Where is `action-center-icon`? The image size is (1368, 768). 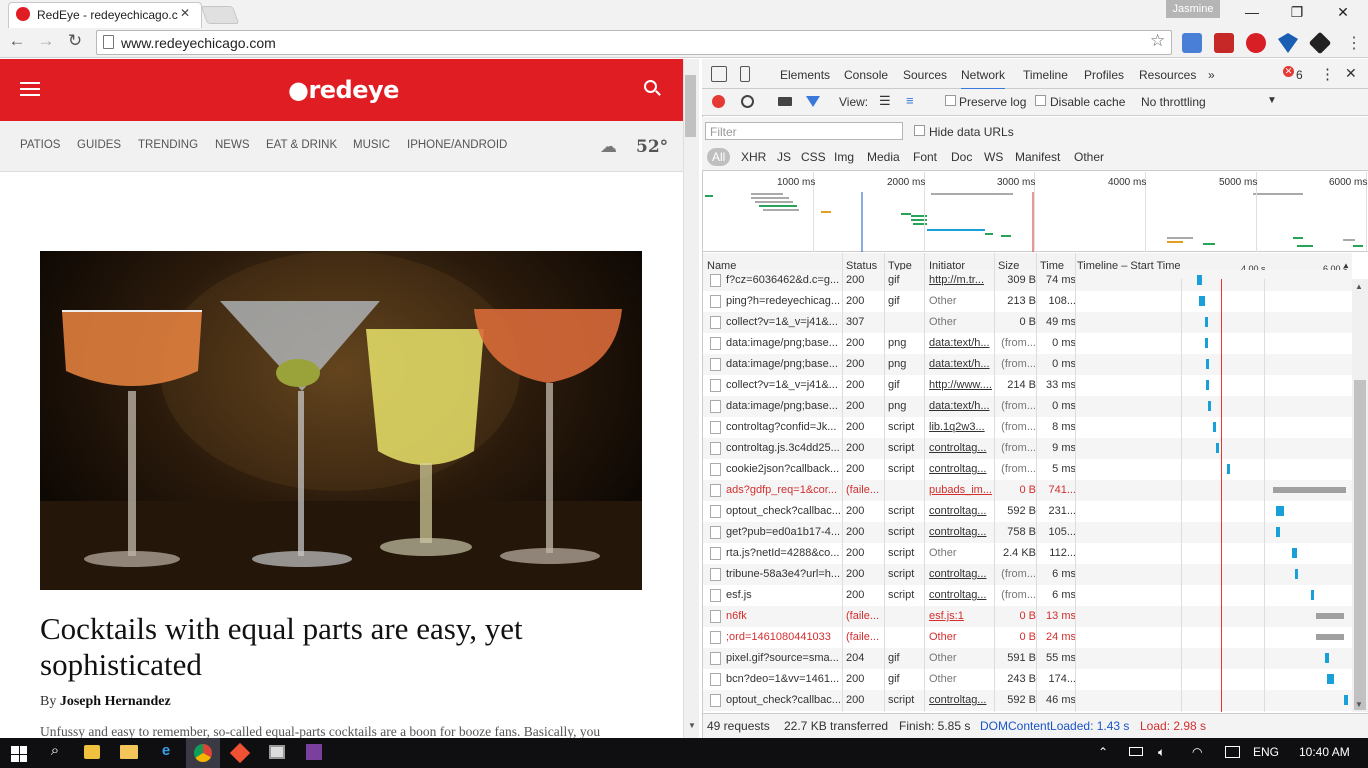
action-center-icon is located at coordinates (1232, 752).